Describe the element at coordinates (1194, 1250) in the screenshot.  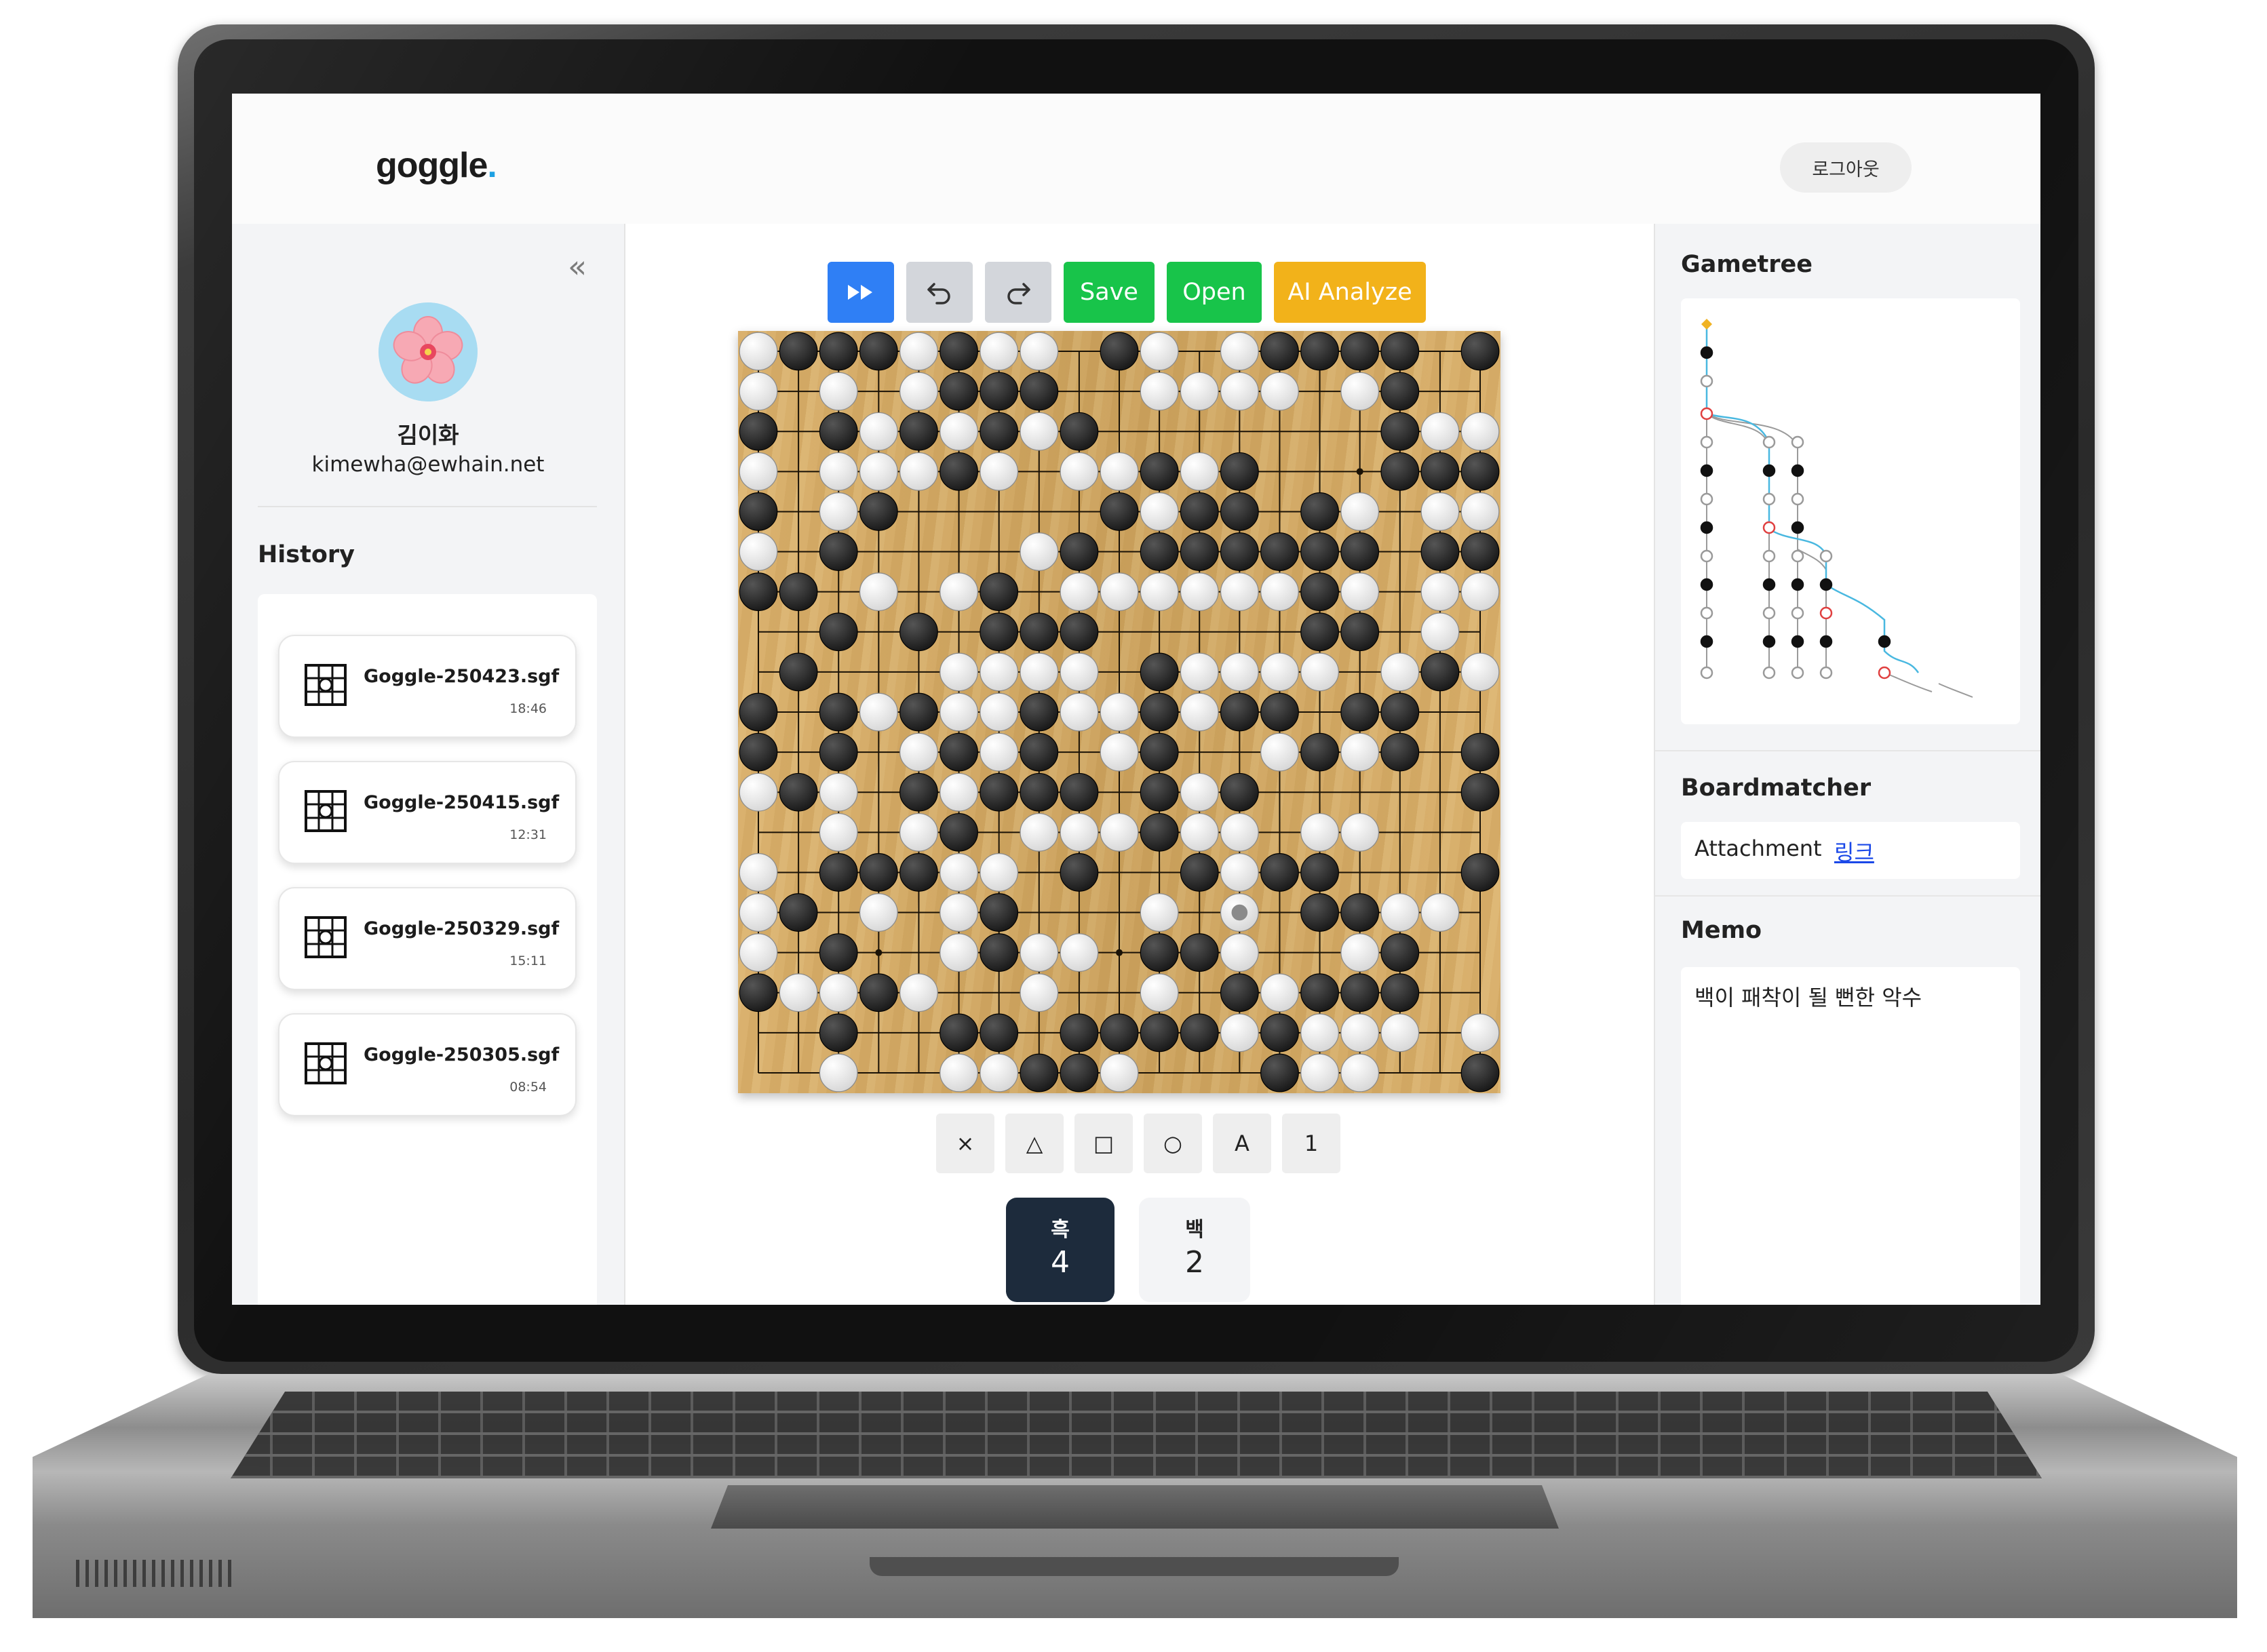
I see `white-score-card: 백 2` at that location.